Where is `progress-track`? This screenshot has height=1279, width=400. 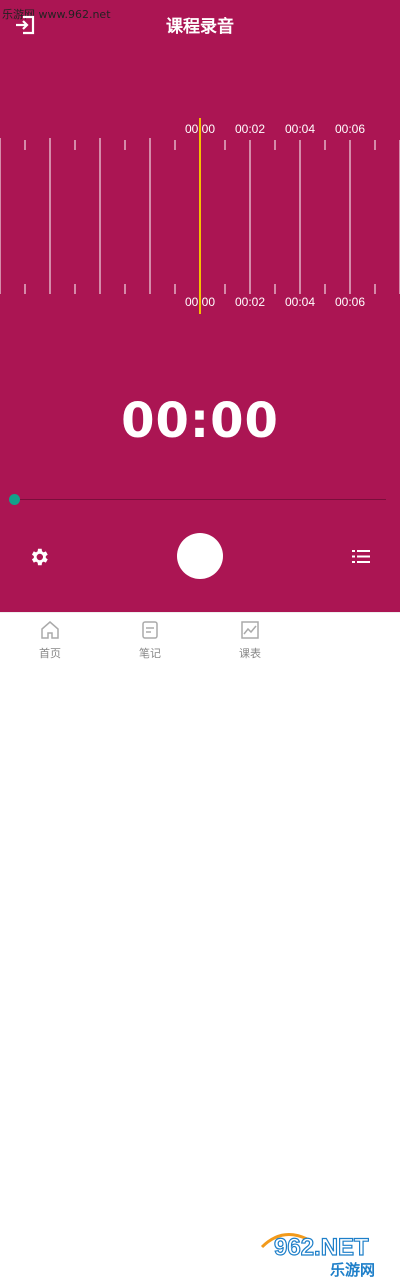
progress-track is located at coordinates (200, 499).